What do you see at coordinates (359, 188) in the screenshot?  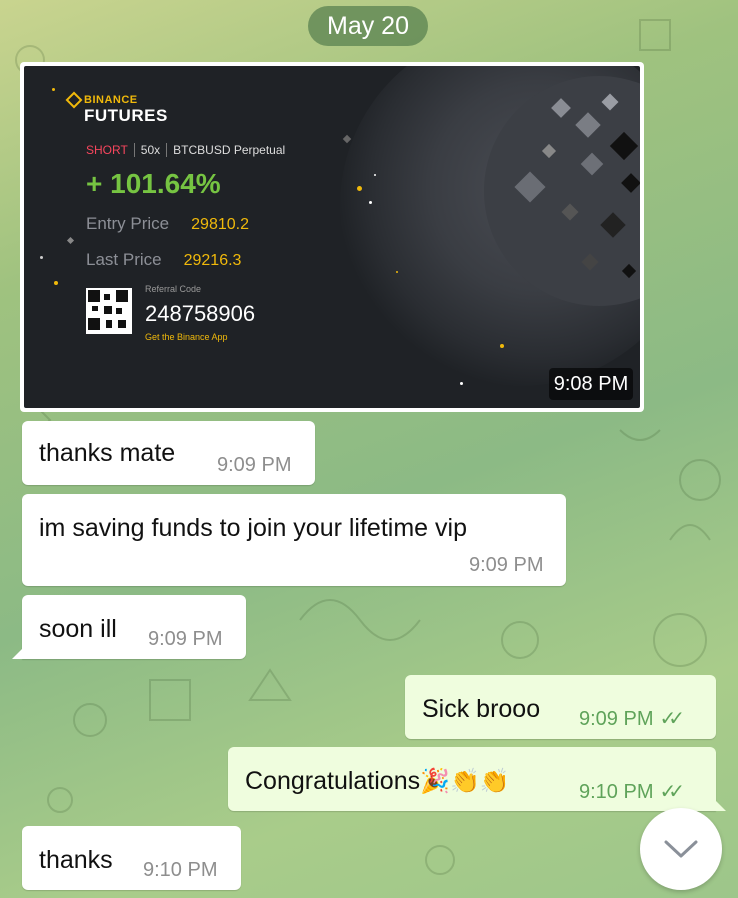 I see `sparkle-dot` at bounding box center [359, 188].